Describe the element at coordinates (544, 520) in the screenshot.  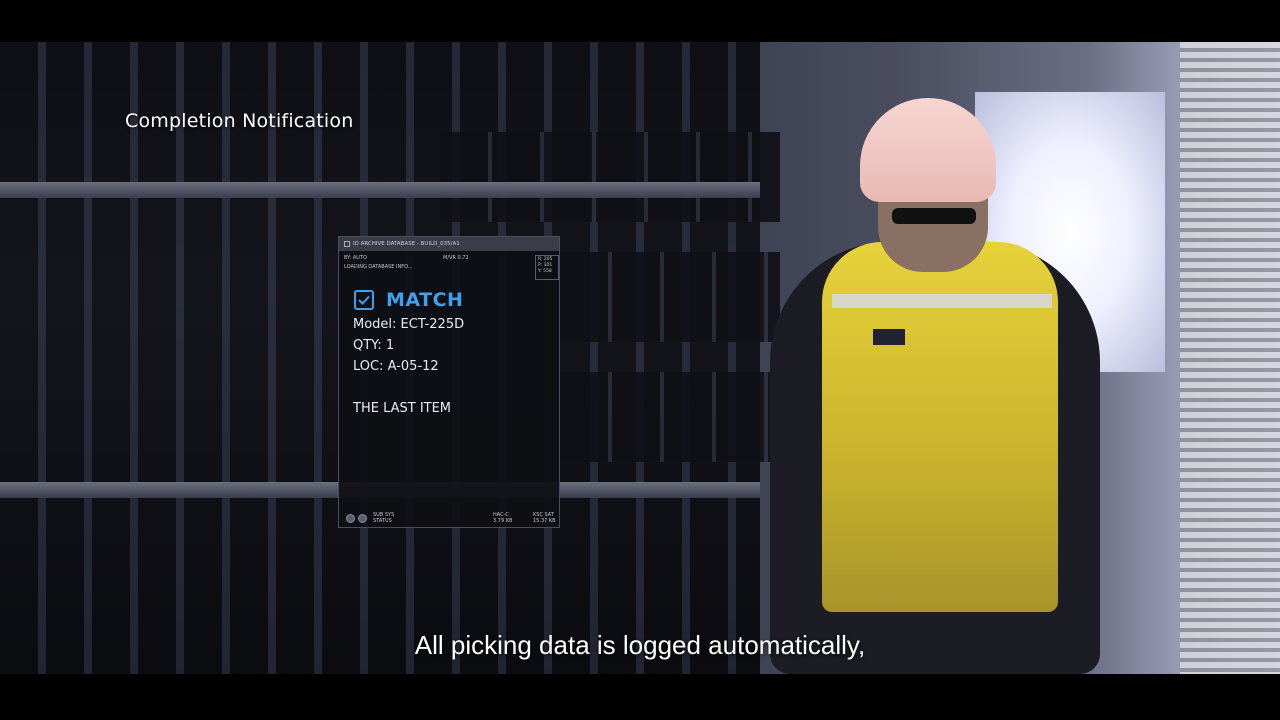
I see `ksc-value: 15.37 KB` at that location.